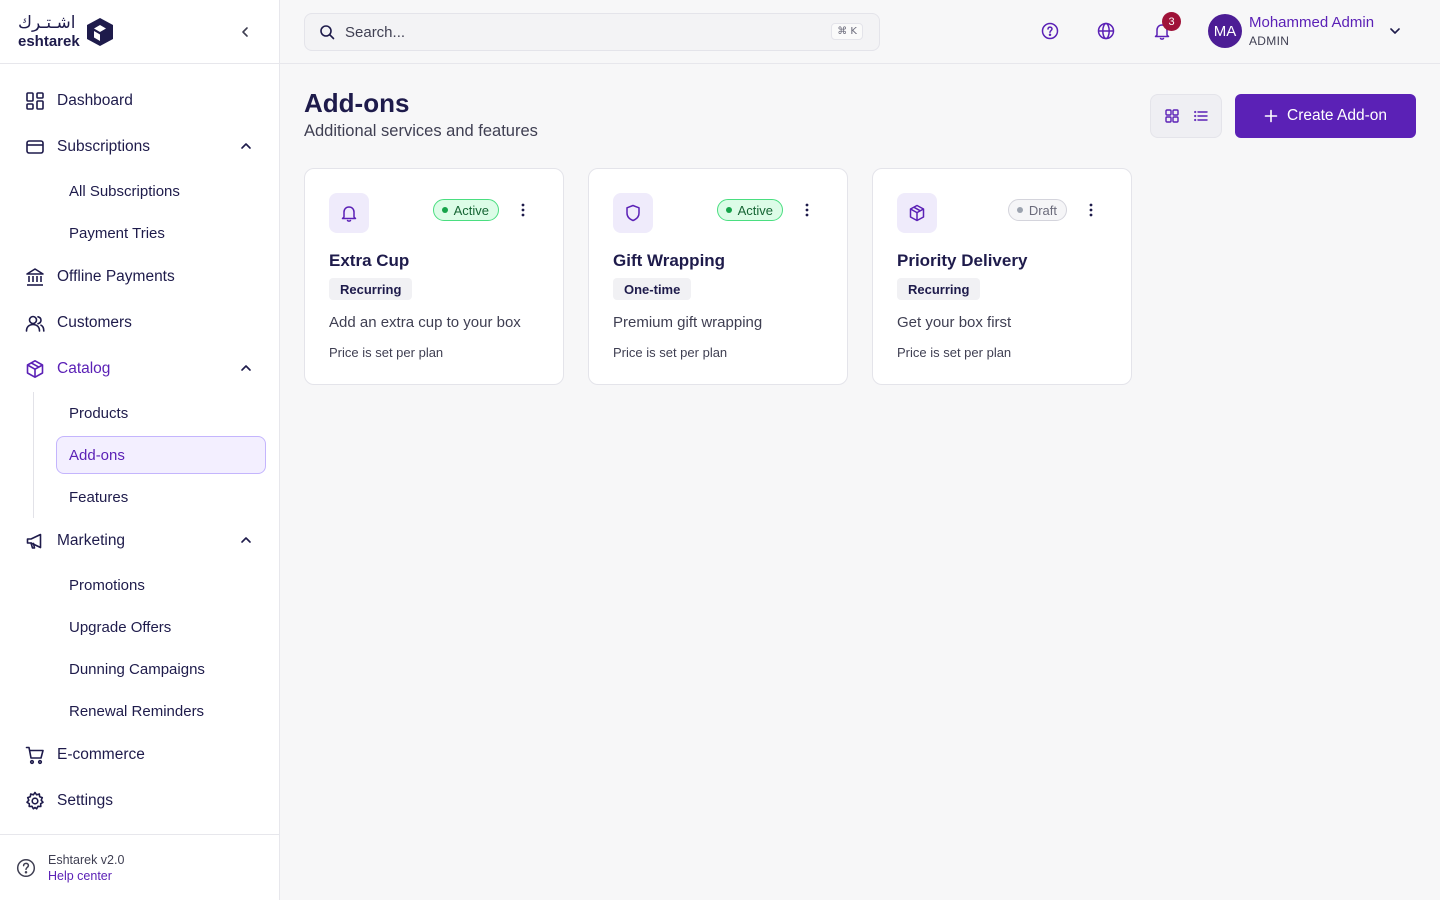 This screenshot has width=1440, height=900. I want to click on brand-name: eshtarek, so click(49, 41).